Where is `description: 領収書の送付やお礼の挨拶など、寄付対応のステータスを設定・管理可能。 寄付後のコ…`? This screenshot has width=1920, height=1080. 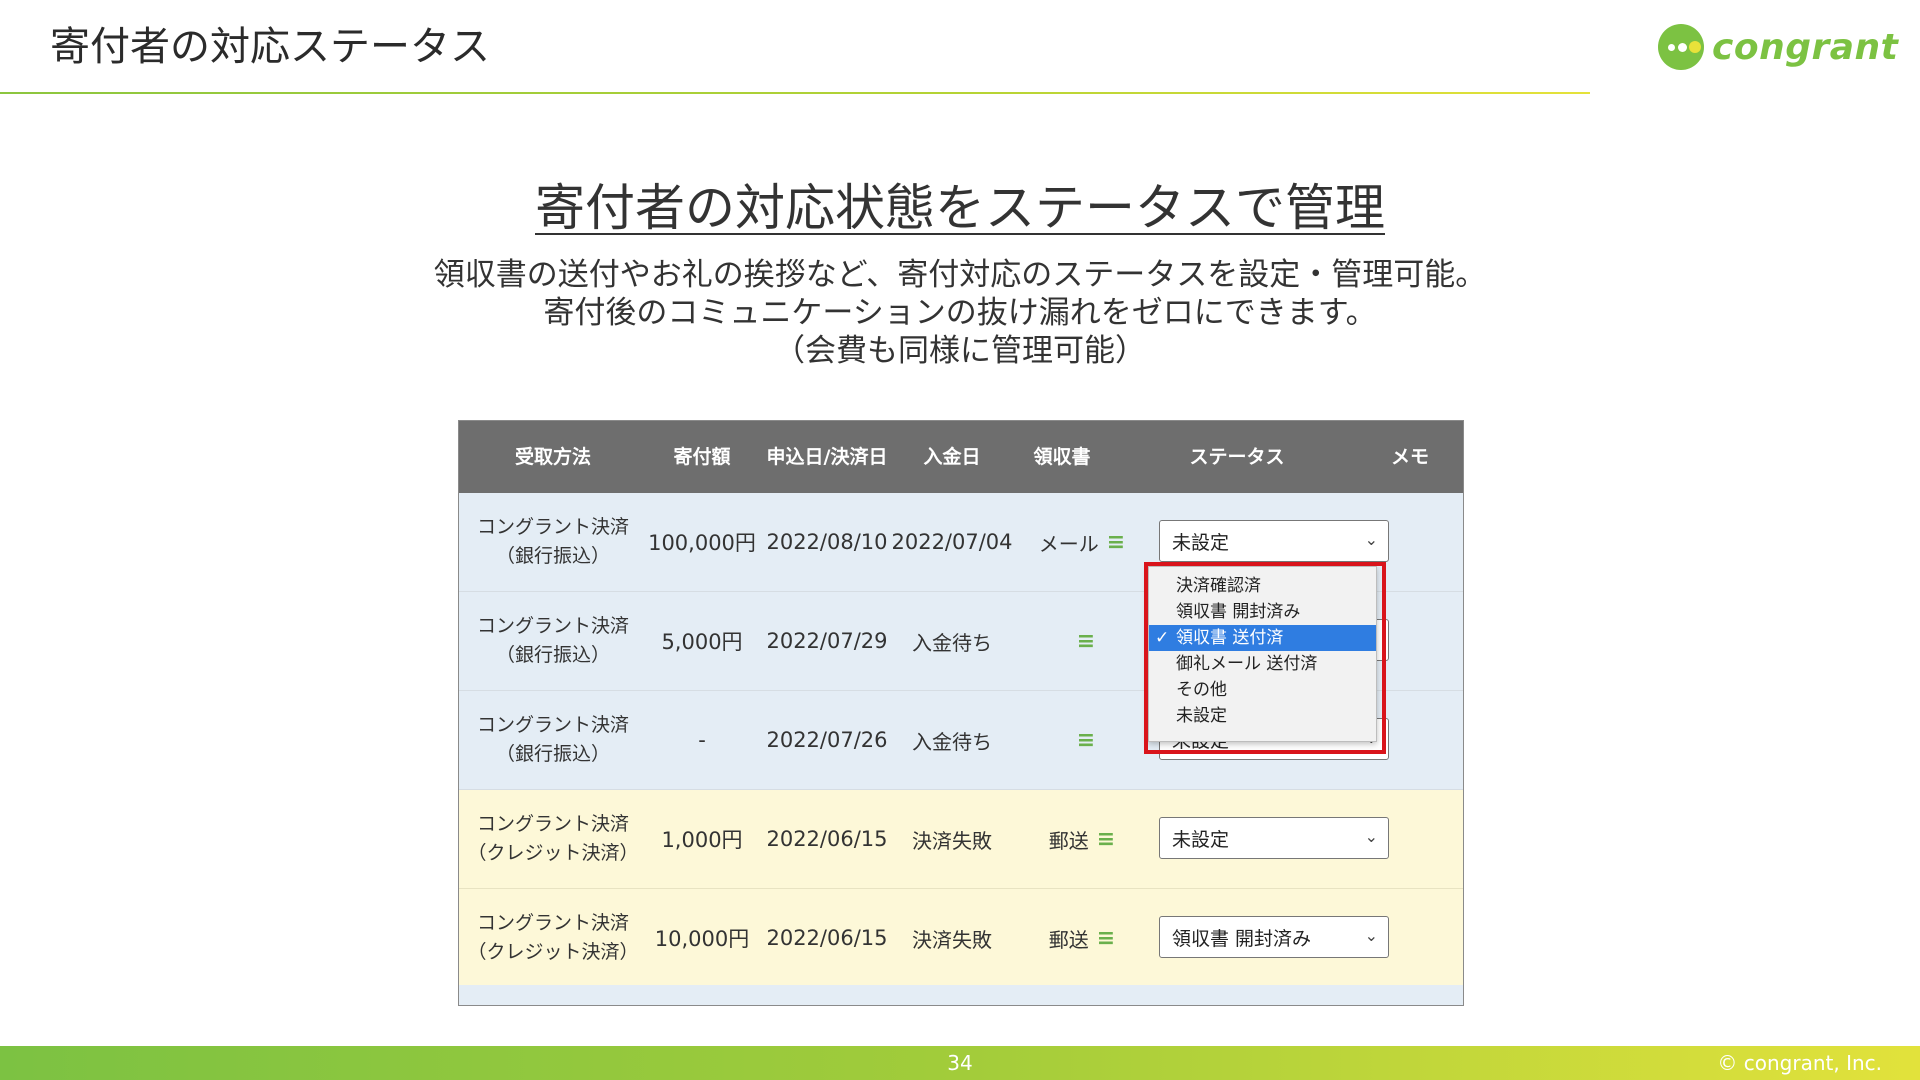
description: 領収書の送付やお礼の挨拶など、寄付対応のステータスを設定・管理可能。 寄付後のコ… is located at coordinates (960, 313).